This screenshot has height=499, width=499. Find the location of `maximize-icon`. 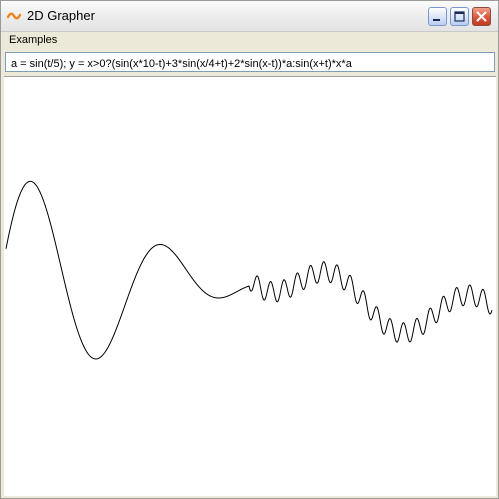

maximize-icon is located at coordinates (459, 16).